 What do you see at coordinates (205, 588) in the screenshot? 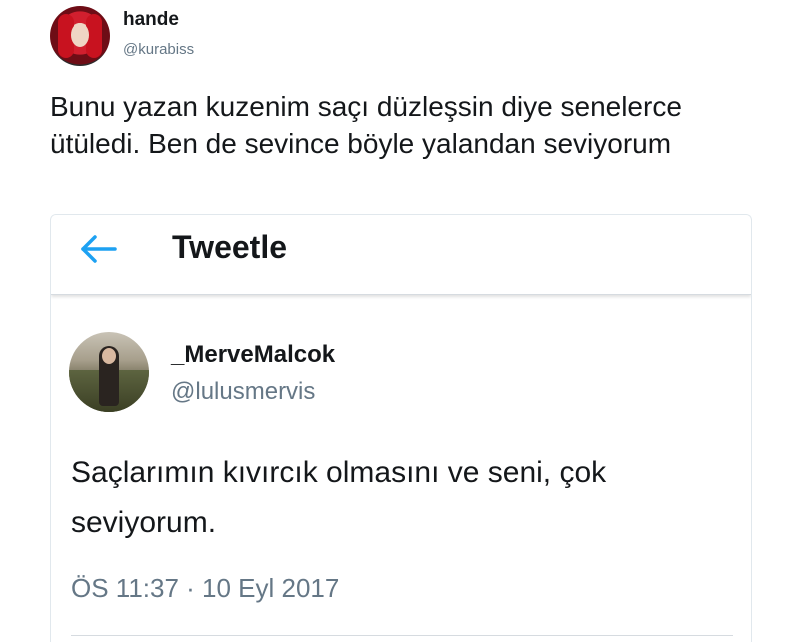
I see `embedded-tweet-timestamp: ÖS 11:37 · 10 Eyl 2017` at bounding box center [205, 588].